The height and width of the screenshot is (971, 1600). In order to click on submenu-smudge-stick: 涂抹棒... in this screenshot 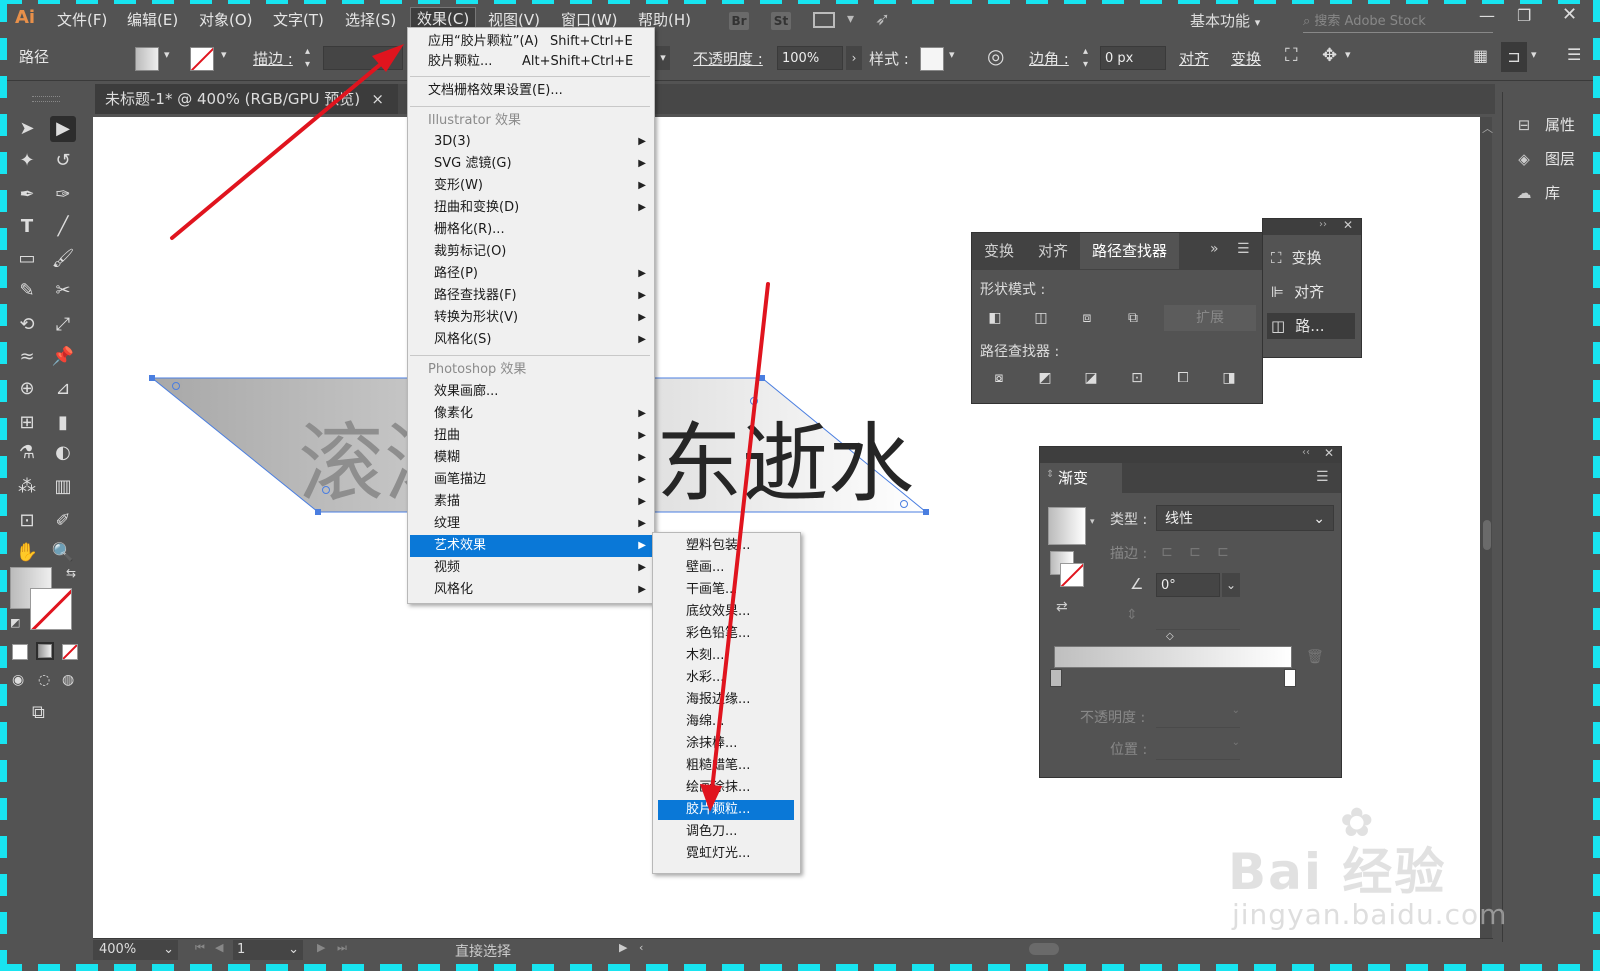, I will do `click(711, 744)`.